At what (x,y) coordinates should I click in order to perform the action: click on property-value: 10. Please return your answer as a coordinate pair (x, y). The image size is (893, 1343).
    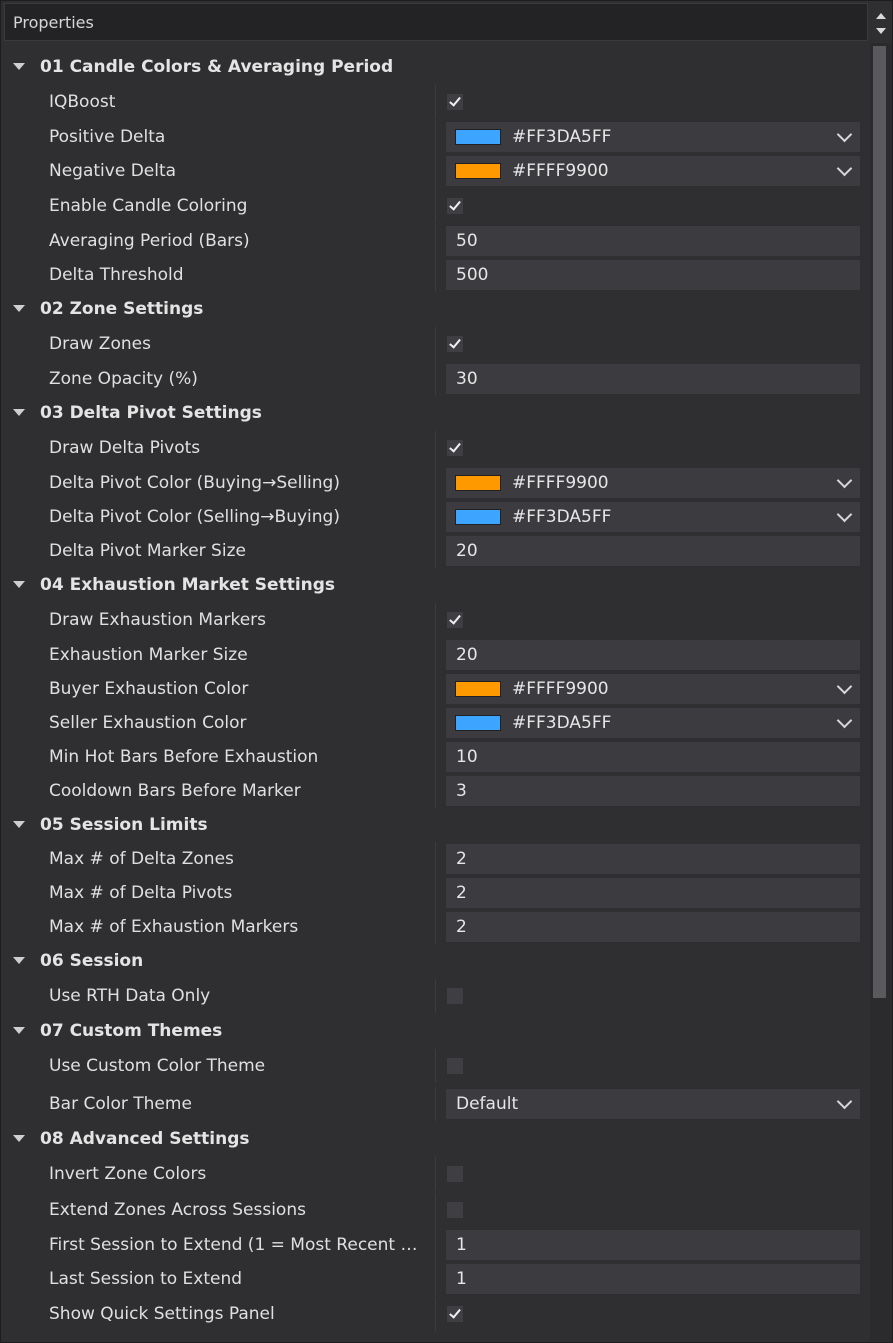
    Looking at the image, I should click on (467, 757).